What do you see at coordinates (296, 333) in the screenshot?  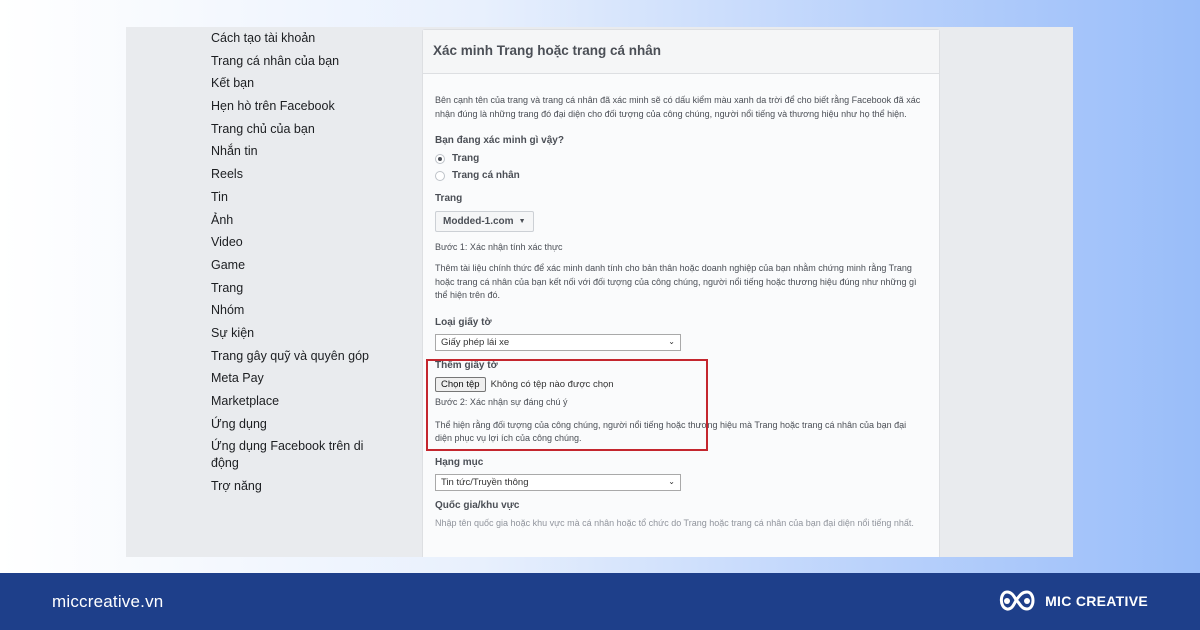 I see `sidebar-item: Sự kiện` at bounding box center [296, 333].